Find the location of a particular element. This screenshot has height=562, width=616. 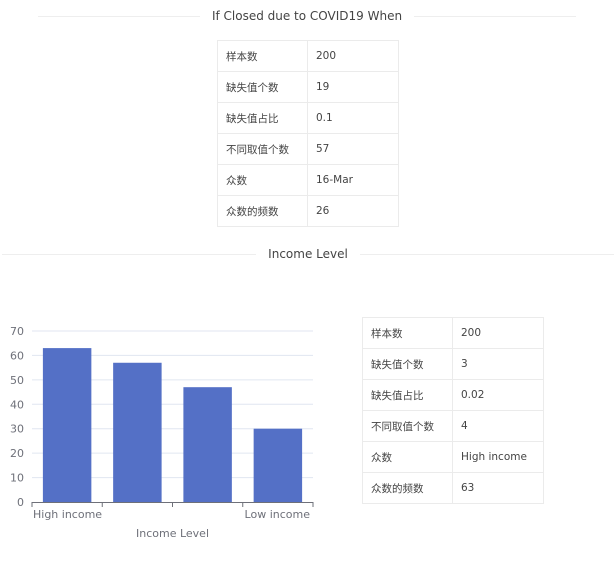

table-row: 缺失值占比 0.02 is located at coordinates (453, 395).